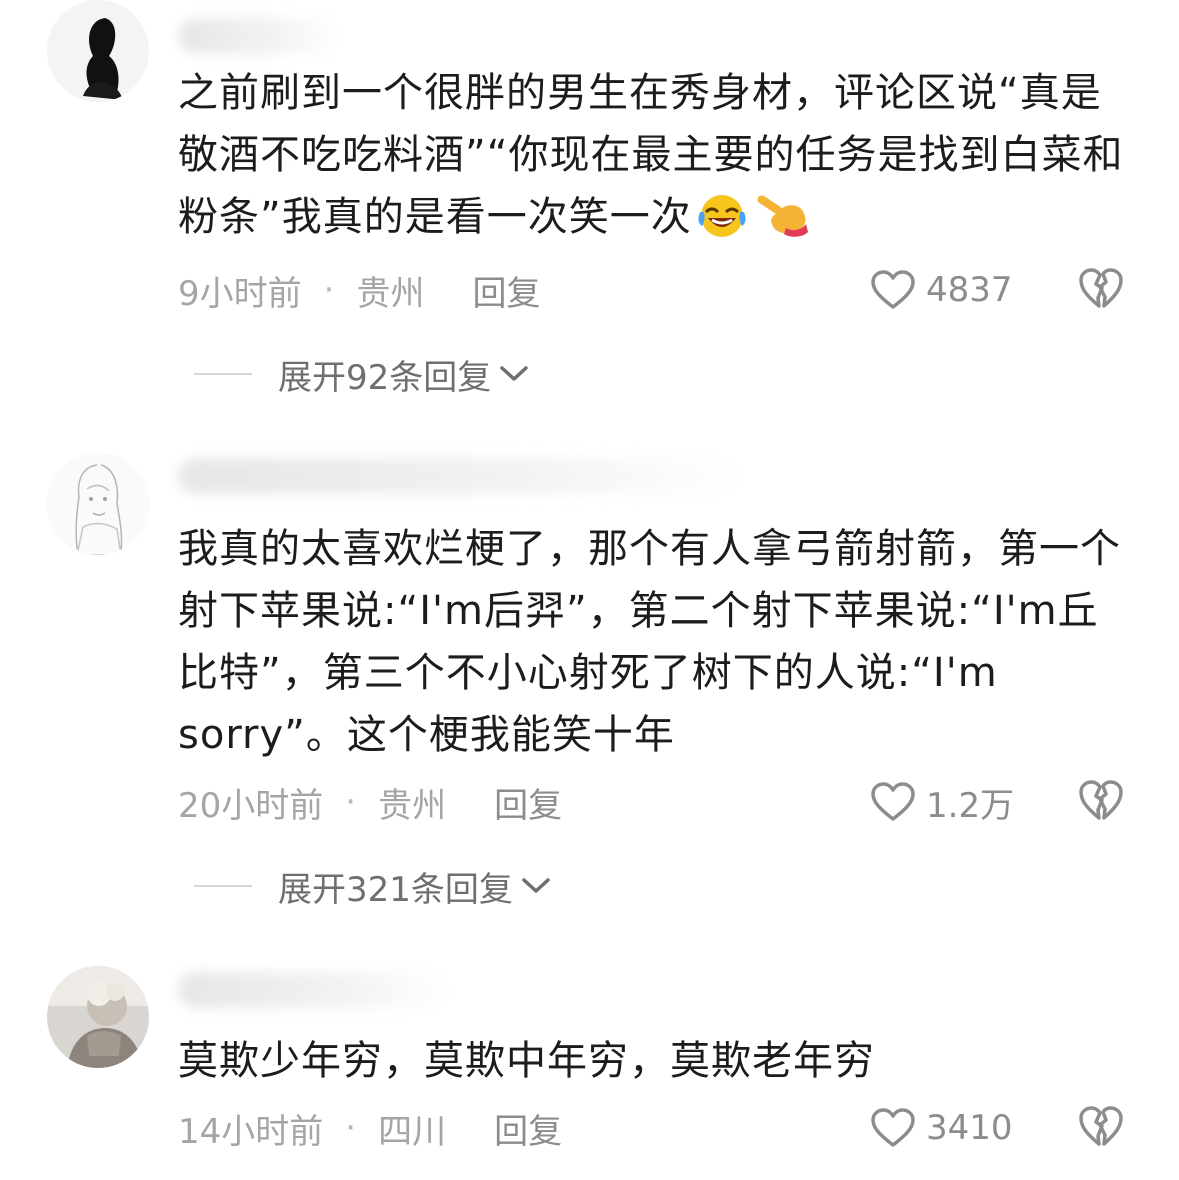  I want to click on location: 四川, so click(412, 1131).